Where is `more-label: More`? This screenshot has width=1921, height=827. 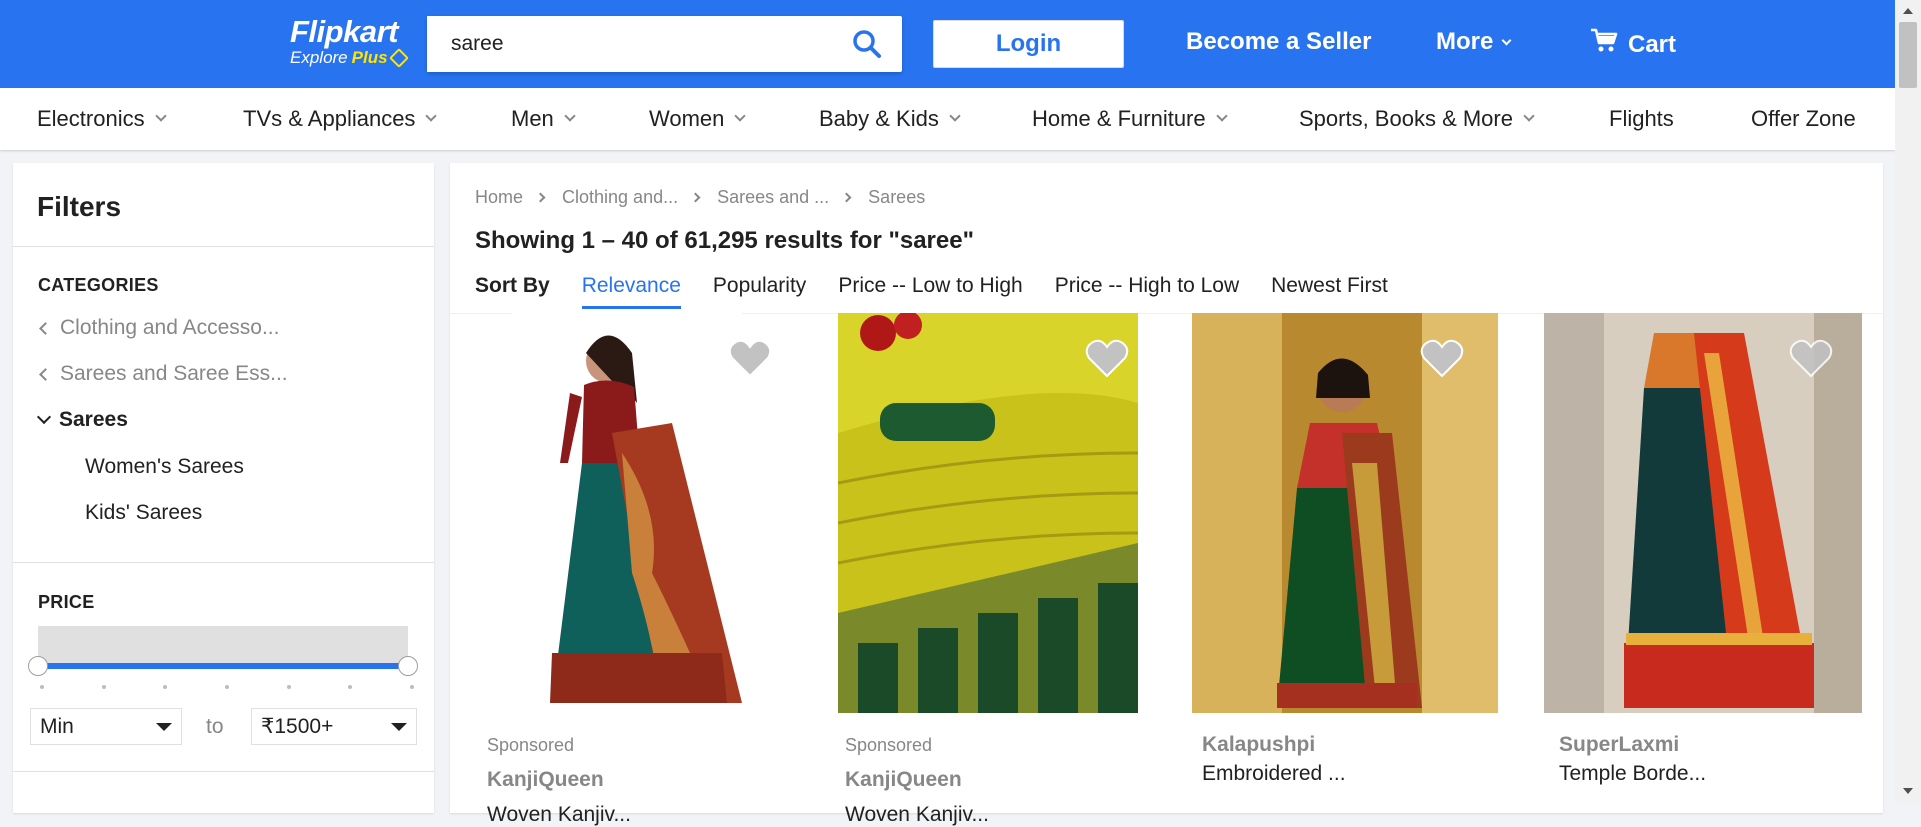 more-label: More is located at coordinates (1465, 41).